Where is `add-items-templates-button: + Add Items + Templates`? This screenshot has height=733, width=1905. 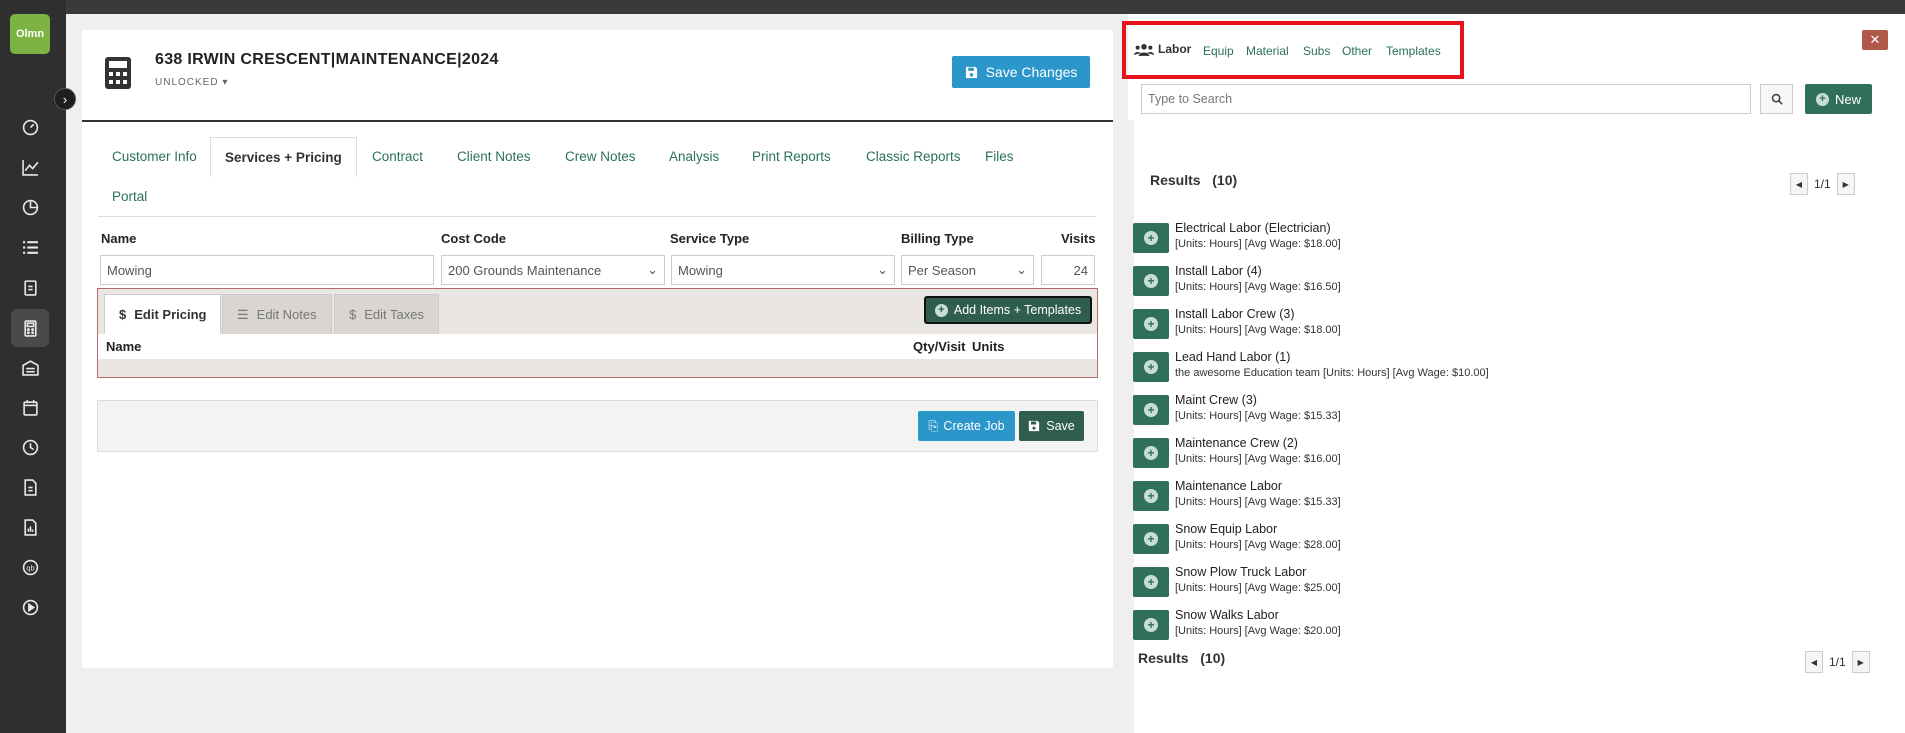
add-items-templates-button: + Add Items + Templates is located at coordinates (1008, 310).